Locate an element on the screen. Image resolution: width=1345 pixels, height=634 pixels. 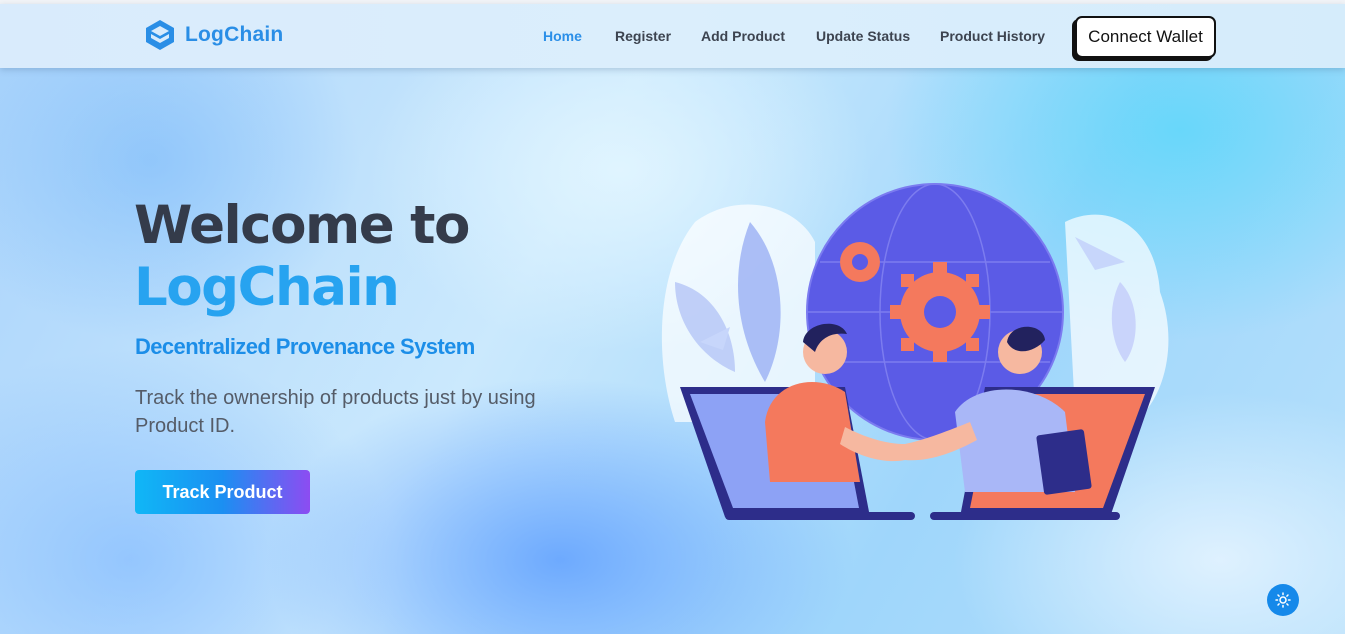
hero-subtitle: Decentralized Provenance System is located at coordinates (305, 346).